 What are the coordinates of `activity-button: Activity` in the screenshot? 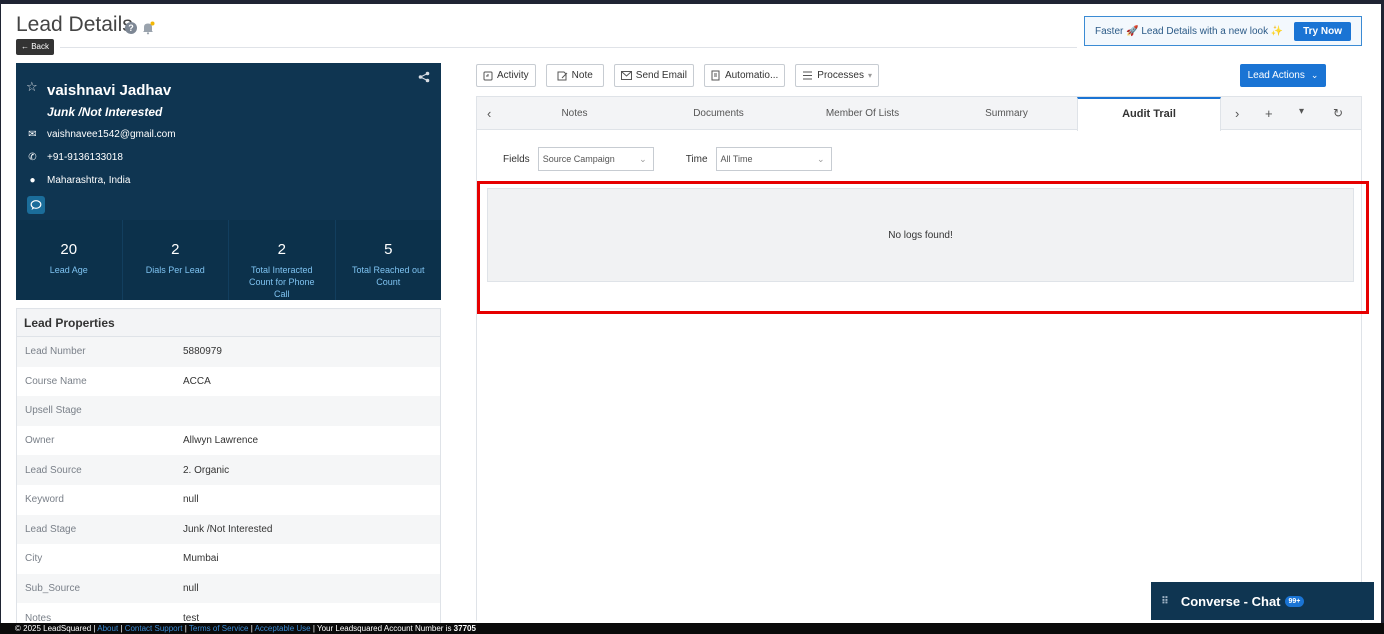 It's located at (506, 75).